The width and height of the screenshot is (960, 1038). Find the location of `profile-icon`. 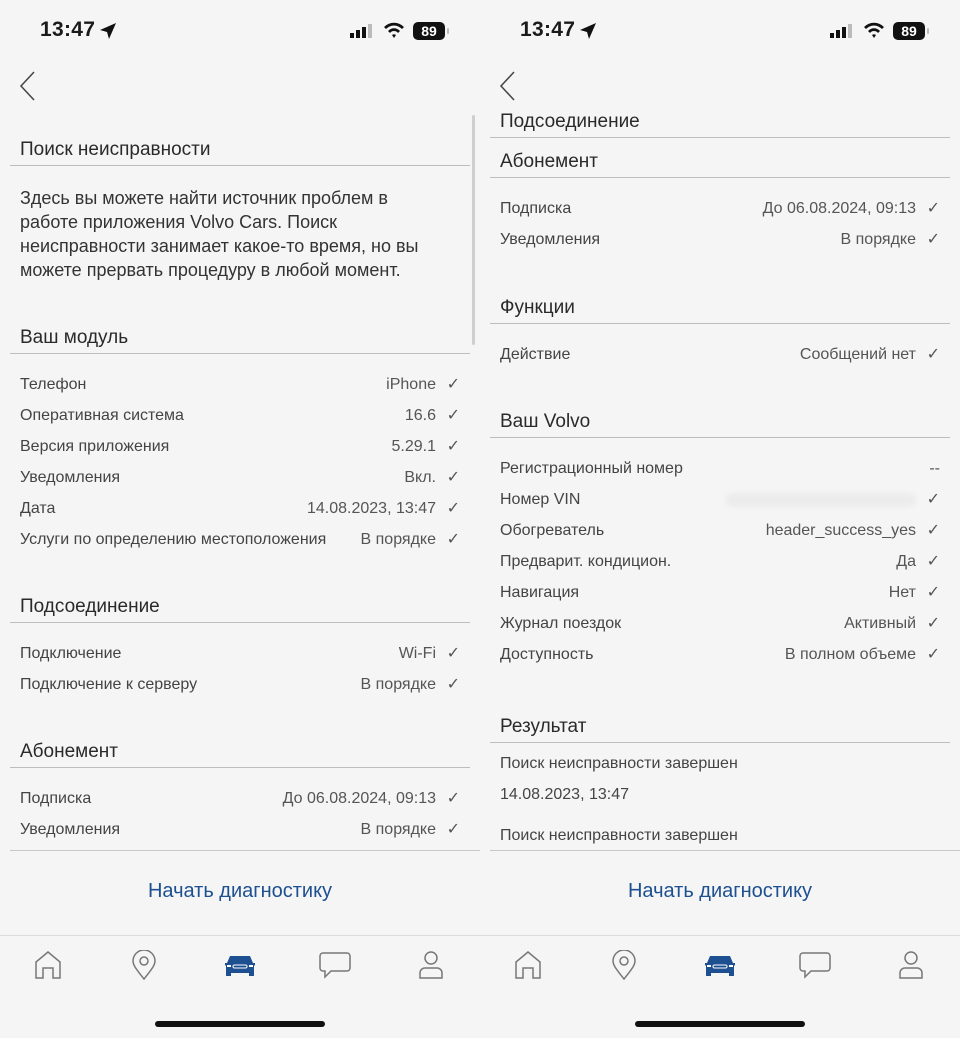

profile-icon is located at coordinates (431, 965).